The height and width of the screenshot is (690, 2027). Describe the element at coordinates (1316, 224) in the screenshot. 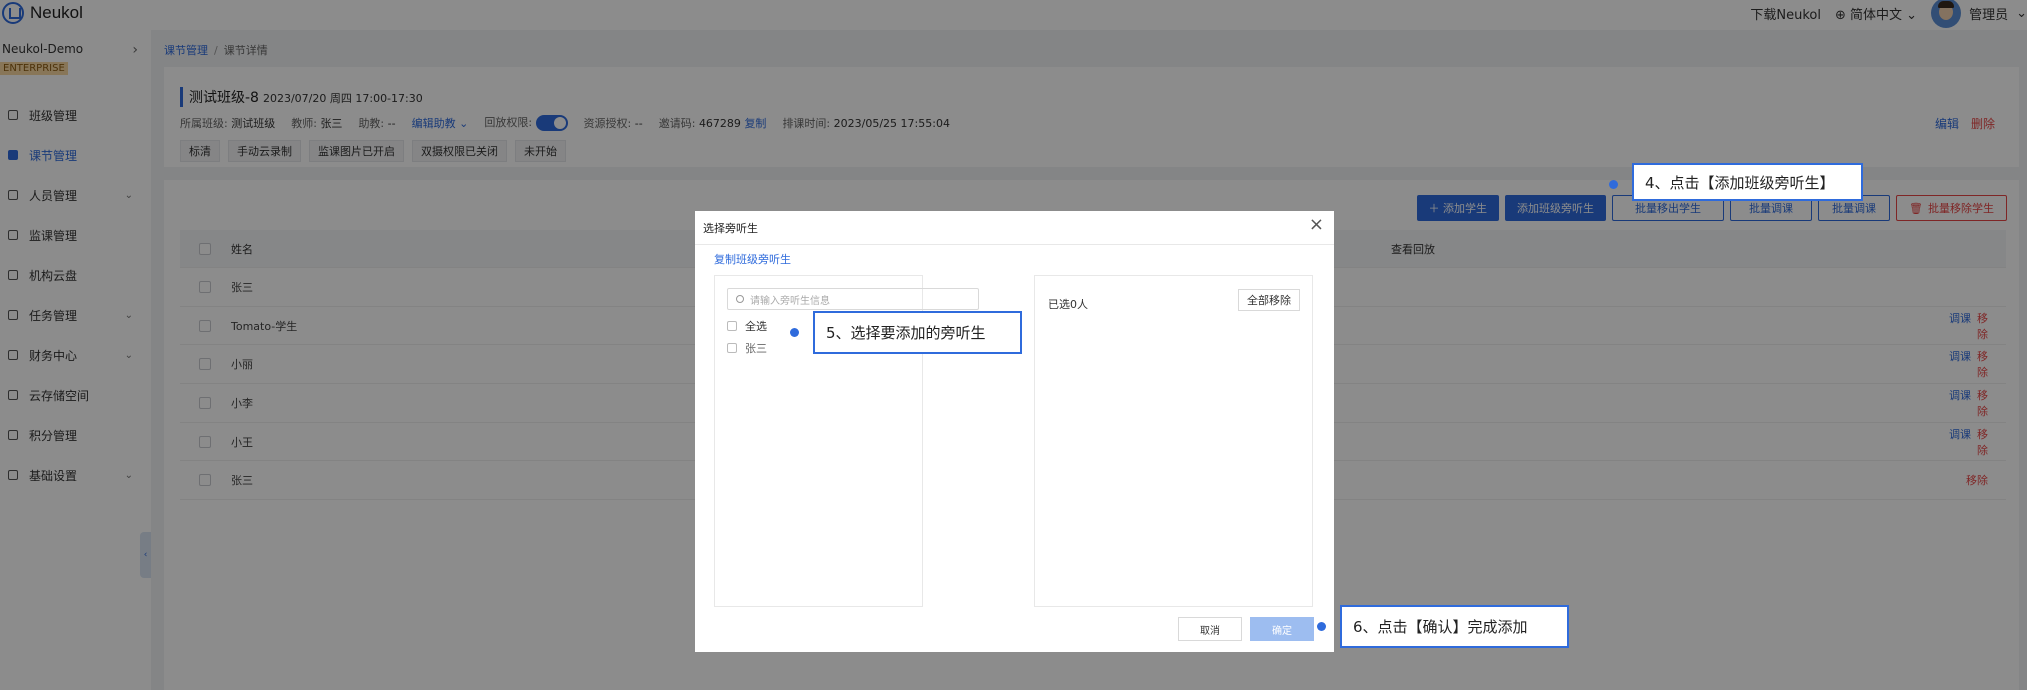

I see `close-icon: ×` at that location.